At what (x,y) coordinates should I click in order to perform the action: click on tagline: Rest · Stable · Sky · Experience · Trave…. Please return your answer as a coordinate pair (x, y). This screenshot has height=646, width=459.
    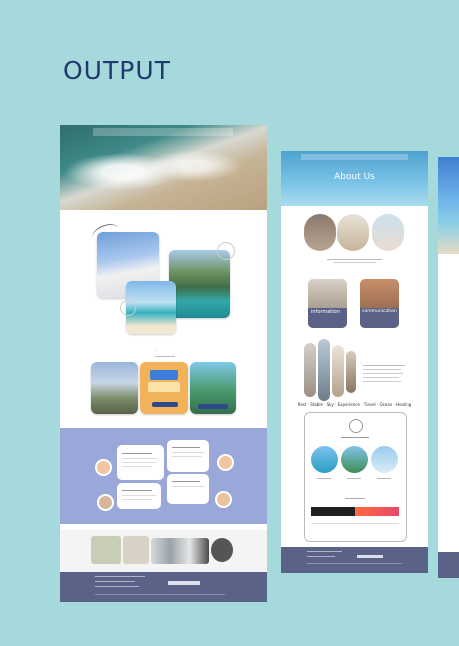
    Looking at the image, I should click on (354, 404).